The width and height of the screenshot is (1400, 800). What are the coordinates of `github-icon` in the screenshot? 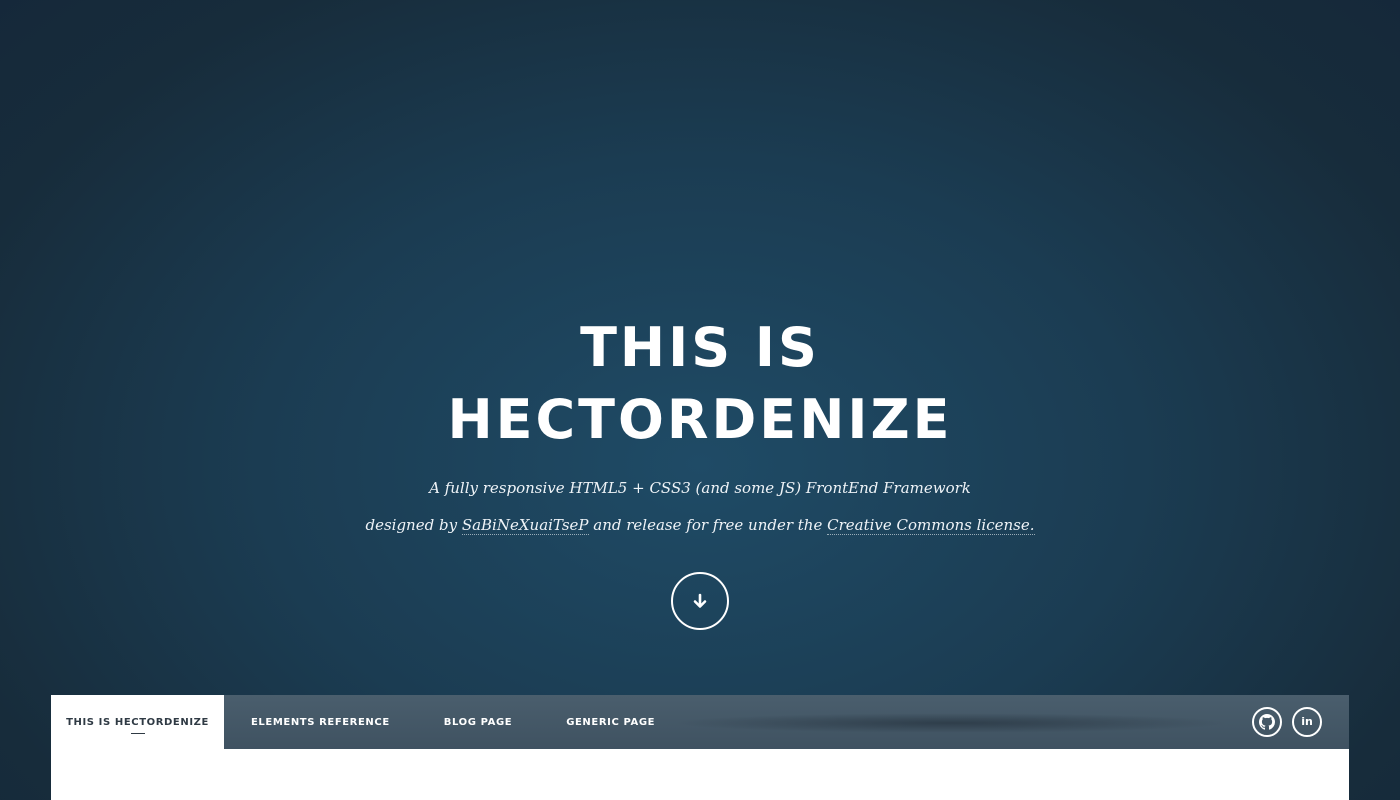 It's located at (1267, 722).